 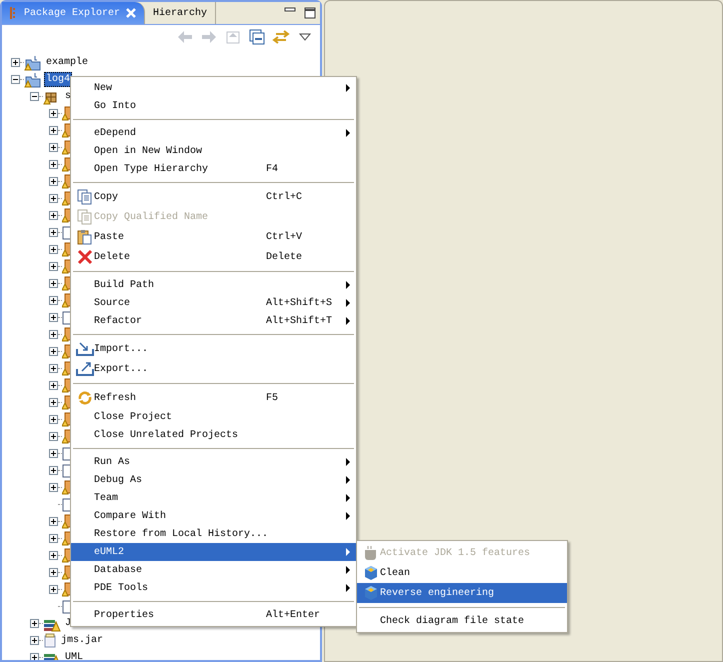 I want to click on tree-item-label: UML, so click(x=74, y=655).